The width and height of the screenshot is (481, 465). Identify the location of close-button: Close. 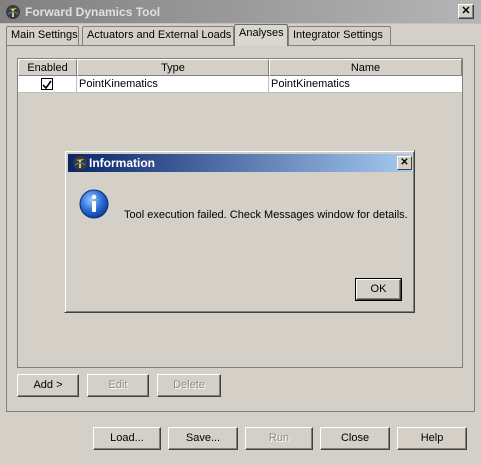
(355, 438).